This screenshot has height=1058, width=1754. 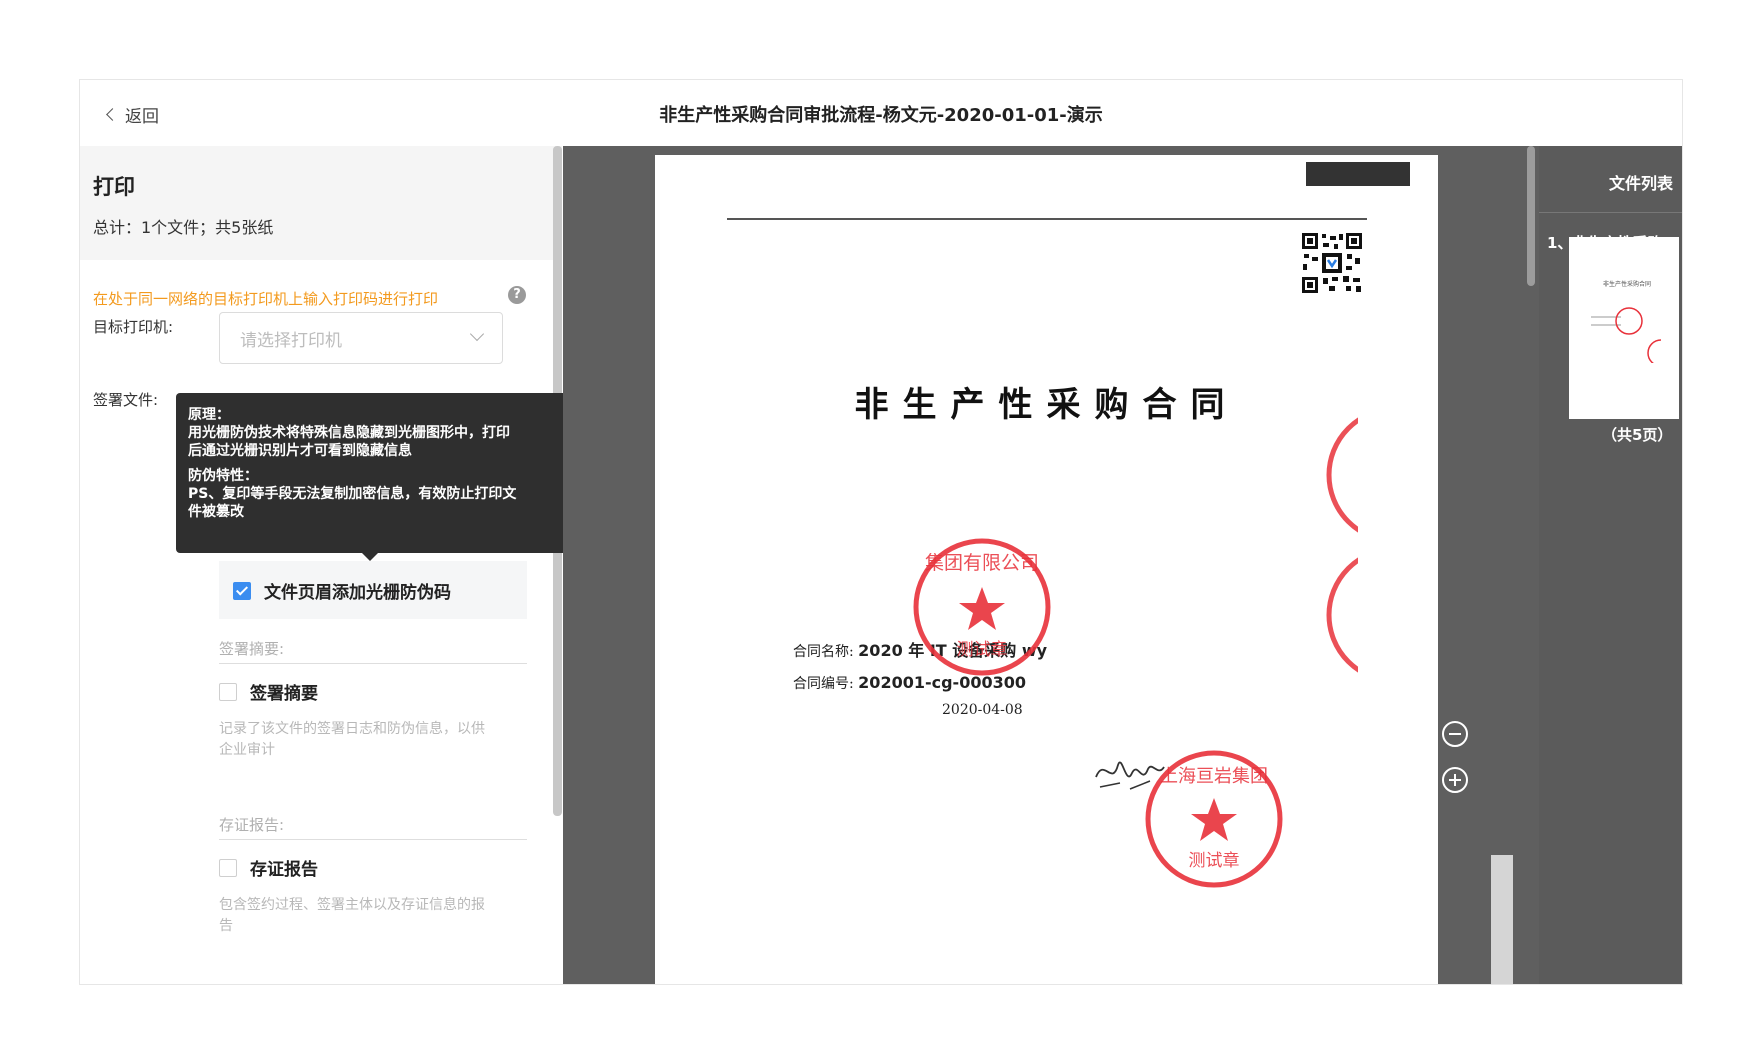 What do you see at coordinates (1342, 545) in the screenshot?
I see `cropped-seals` at bounding box center [1342, 545].